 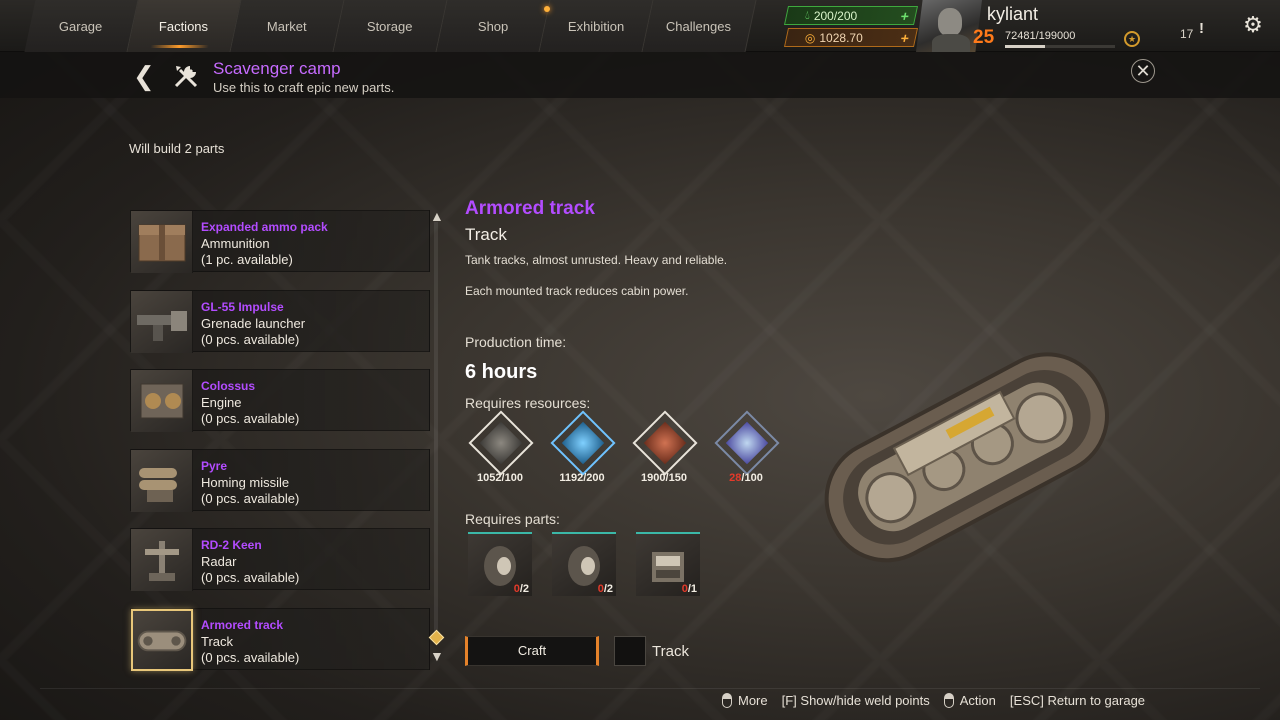 I want to click on xp-readout: 72481/199000, so click(x=1040, y=36).